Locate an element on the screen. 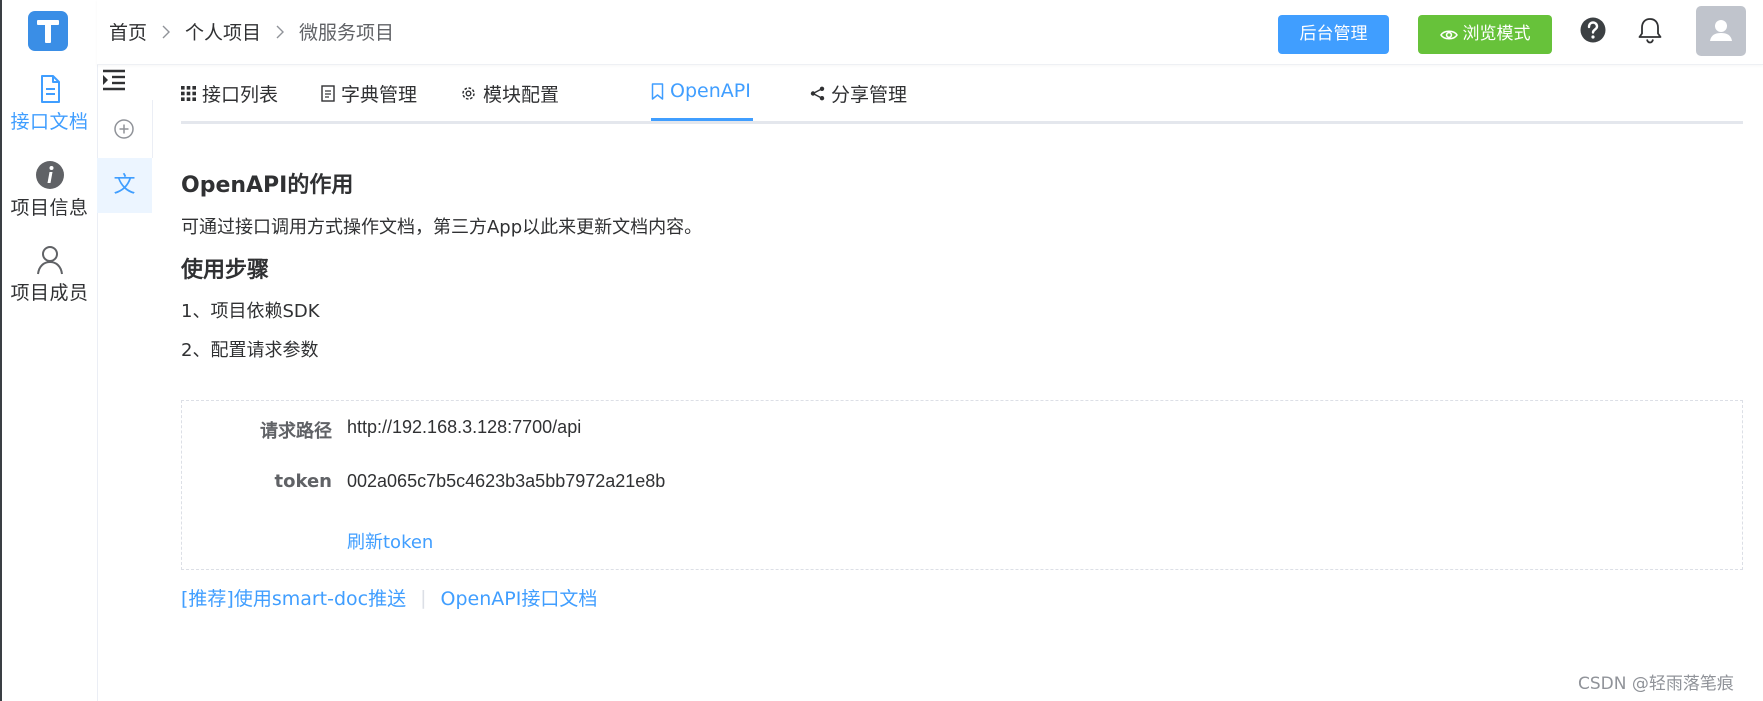 This screenshot has width=1763, height=701. plus-circle-icon is located at coordinates (124, 129).